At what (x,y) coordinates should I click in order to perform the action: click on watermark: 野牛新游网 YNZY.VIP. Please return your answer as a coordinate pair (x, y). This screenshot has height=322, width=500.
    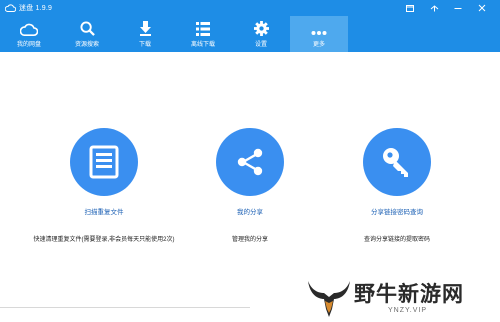
    Looking at the image, I should click on (401, 296).